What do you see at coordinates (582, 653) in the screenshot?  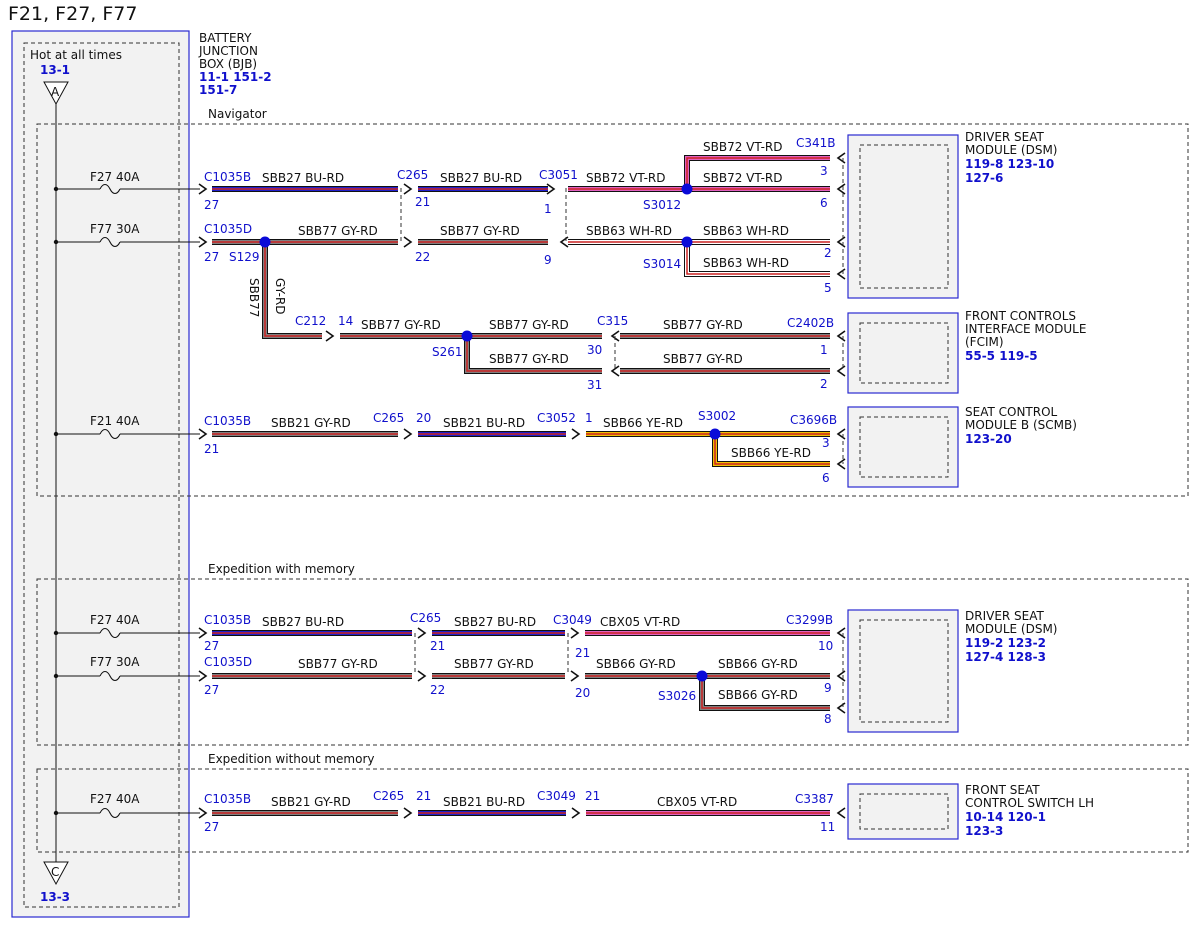 I see `conn-m-c3049-pin21: 21` at bounding box center [582, 653].